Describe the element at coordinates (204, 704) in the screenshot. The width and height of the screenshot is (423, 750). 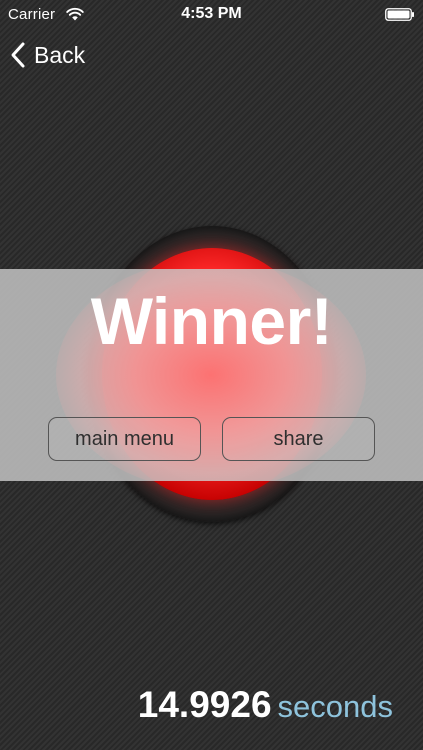
I see `time-value: 14.9926` at that location.